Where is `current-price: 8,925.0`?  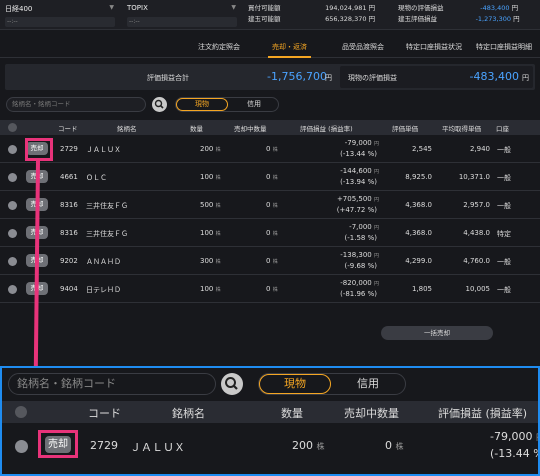
current-price: 8,925.0 is located at coordinates (418, 177).